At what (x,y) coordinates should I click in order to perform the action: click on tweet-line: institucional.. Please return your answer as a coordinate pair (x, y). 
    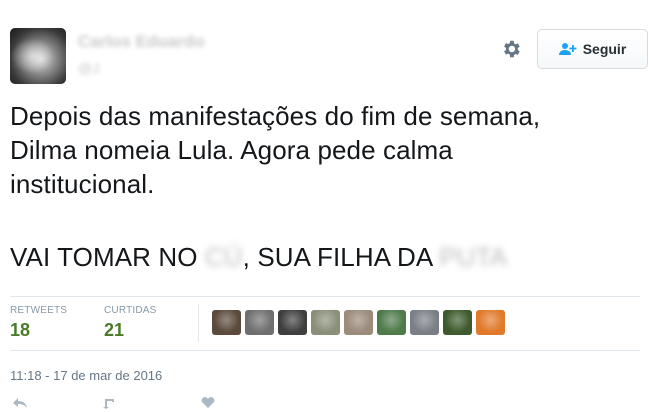
    Looking at the image, I should click on (82, 184).